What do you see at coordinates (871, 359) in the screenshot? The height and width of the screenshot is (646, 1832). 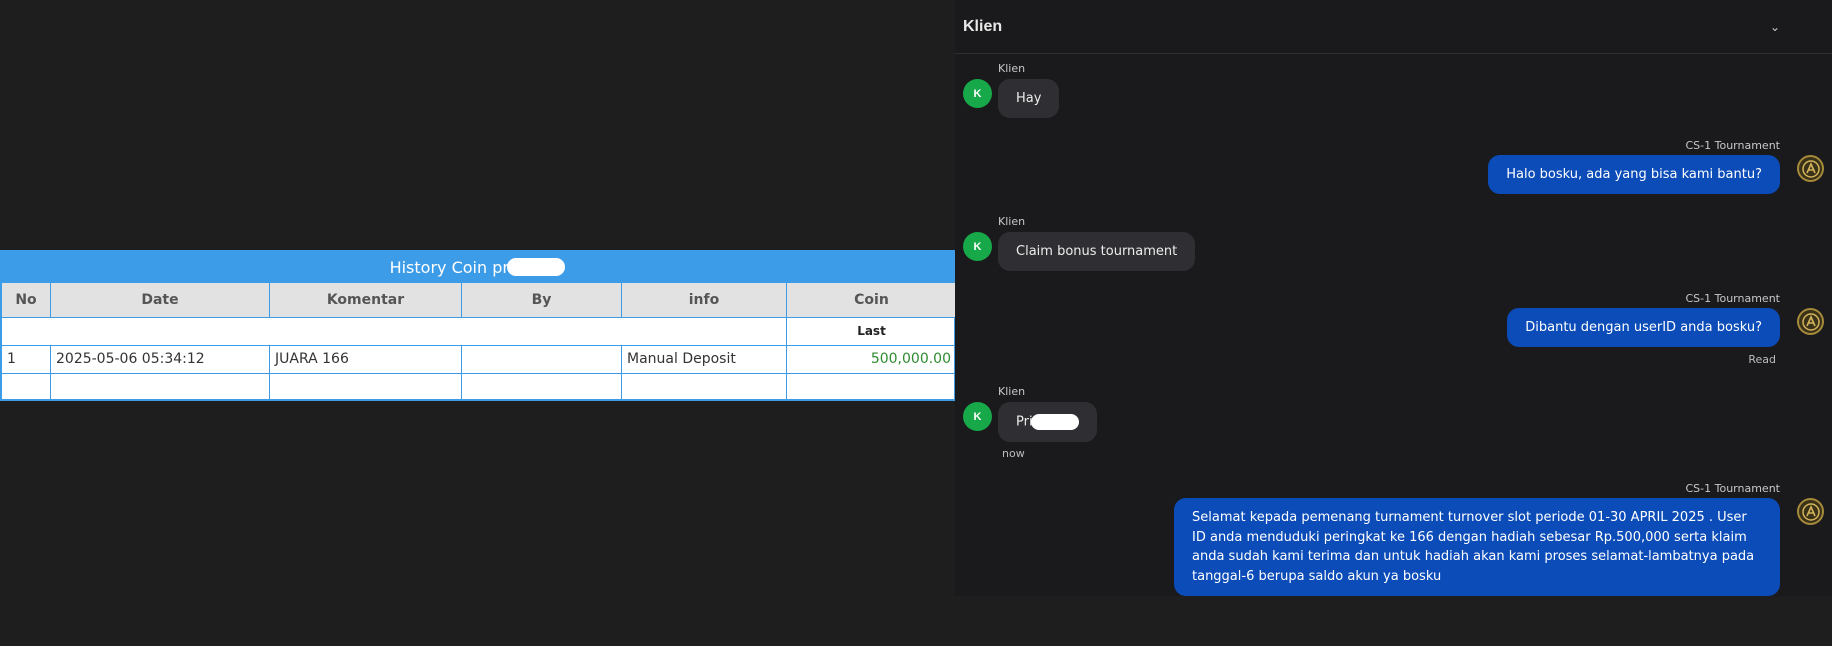 I see `cell-coin: 500,000.00` at bounding box center [871, 359].